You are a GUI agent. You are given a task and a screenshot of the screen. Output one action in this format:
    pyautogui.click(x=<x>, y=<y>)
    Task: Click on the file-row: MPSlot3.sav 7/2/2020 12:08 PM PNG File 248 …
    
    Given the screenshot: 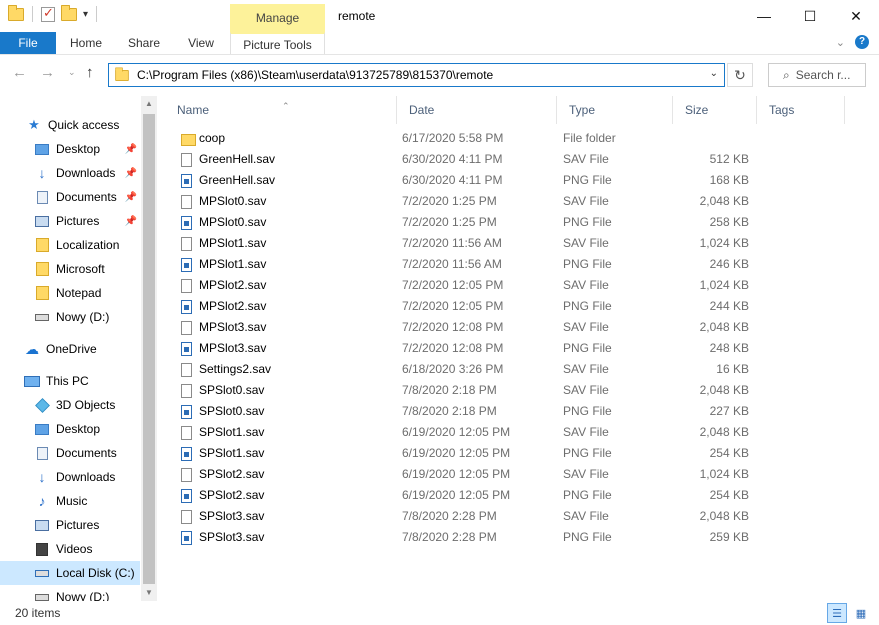 What is the action you would take?
    pyautogui.click(x=465, y=348)
    